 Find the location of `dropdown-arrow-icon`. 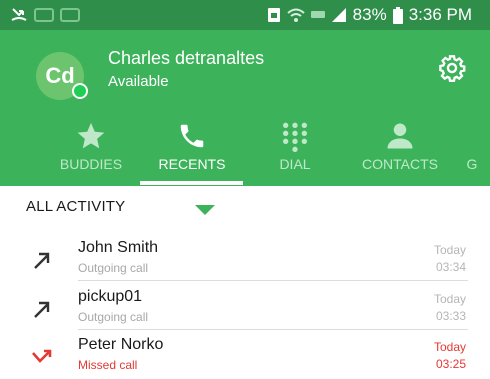

dropdown-arrow-icon is located at coordinates (205, 210).